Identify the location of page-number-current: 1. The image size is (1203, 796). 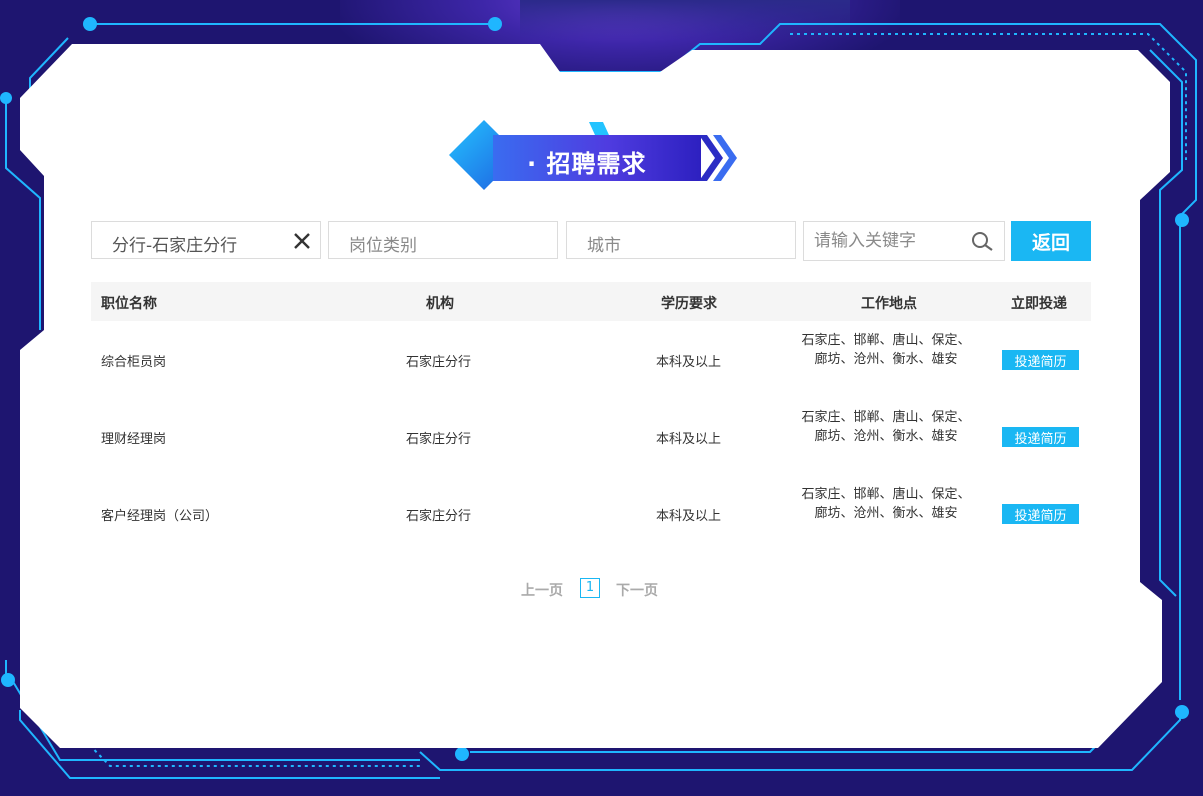
(590, 588).